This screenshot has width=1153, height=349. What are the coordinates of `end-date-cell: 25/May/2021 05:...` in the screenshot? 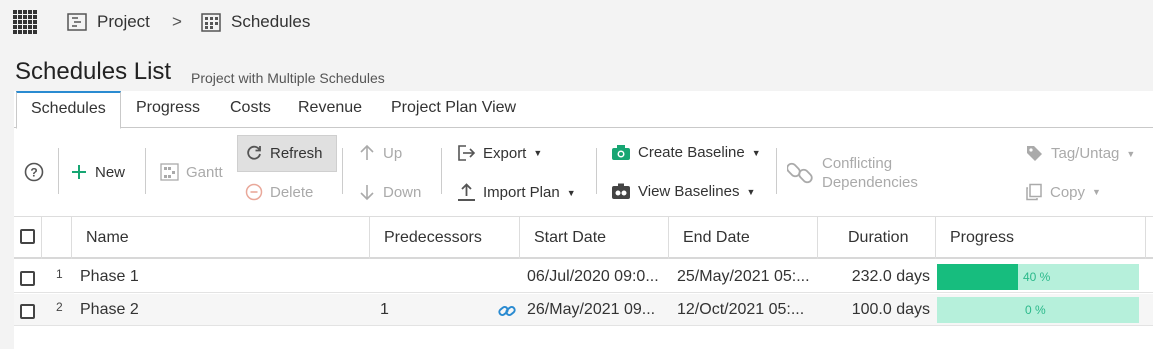 It's located at (743, 276).